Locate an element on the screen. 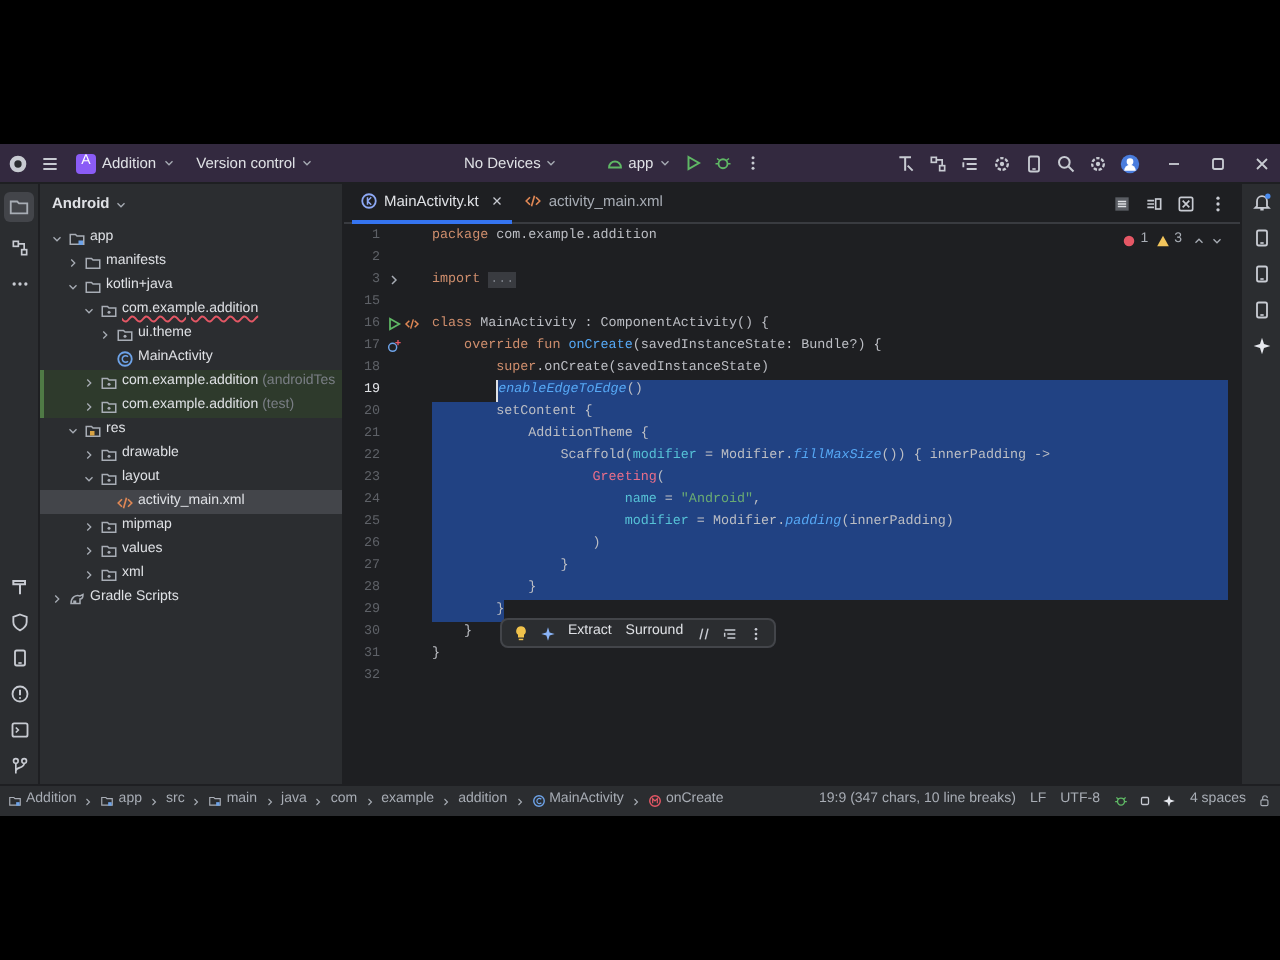 Image resolution: width=1280 pixels, height=960 pixels. hammer-icon is located at coordinates (19, 586).